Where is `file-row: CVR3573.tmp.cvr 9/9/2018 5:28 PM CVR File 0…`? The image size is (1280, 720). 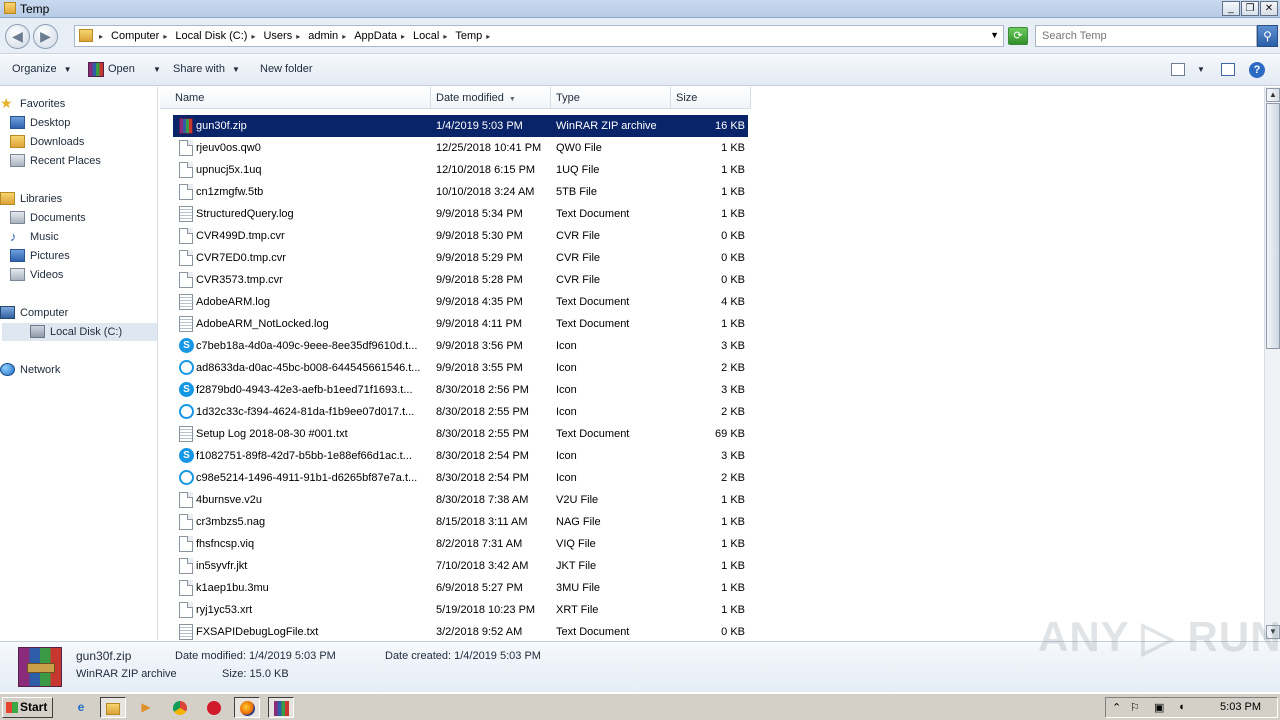 file-row: CVR3573.tmp.cvr 9/9/2018 5:28 PM CVR File 0… is located at coordinates (460, 280).